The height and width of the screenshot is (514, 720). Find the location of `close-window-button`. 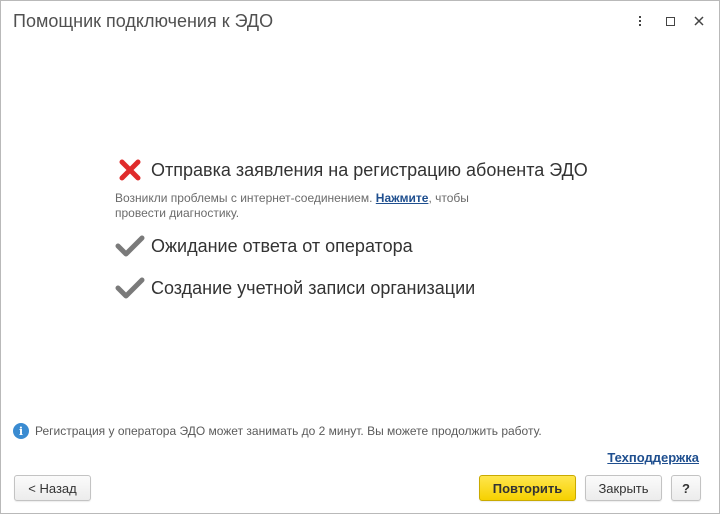

close-window-button is located at coordinates (699, 21).